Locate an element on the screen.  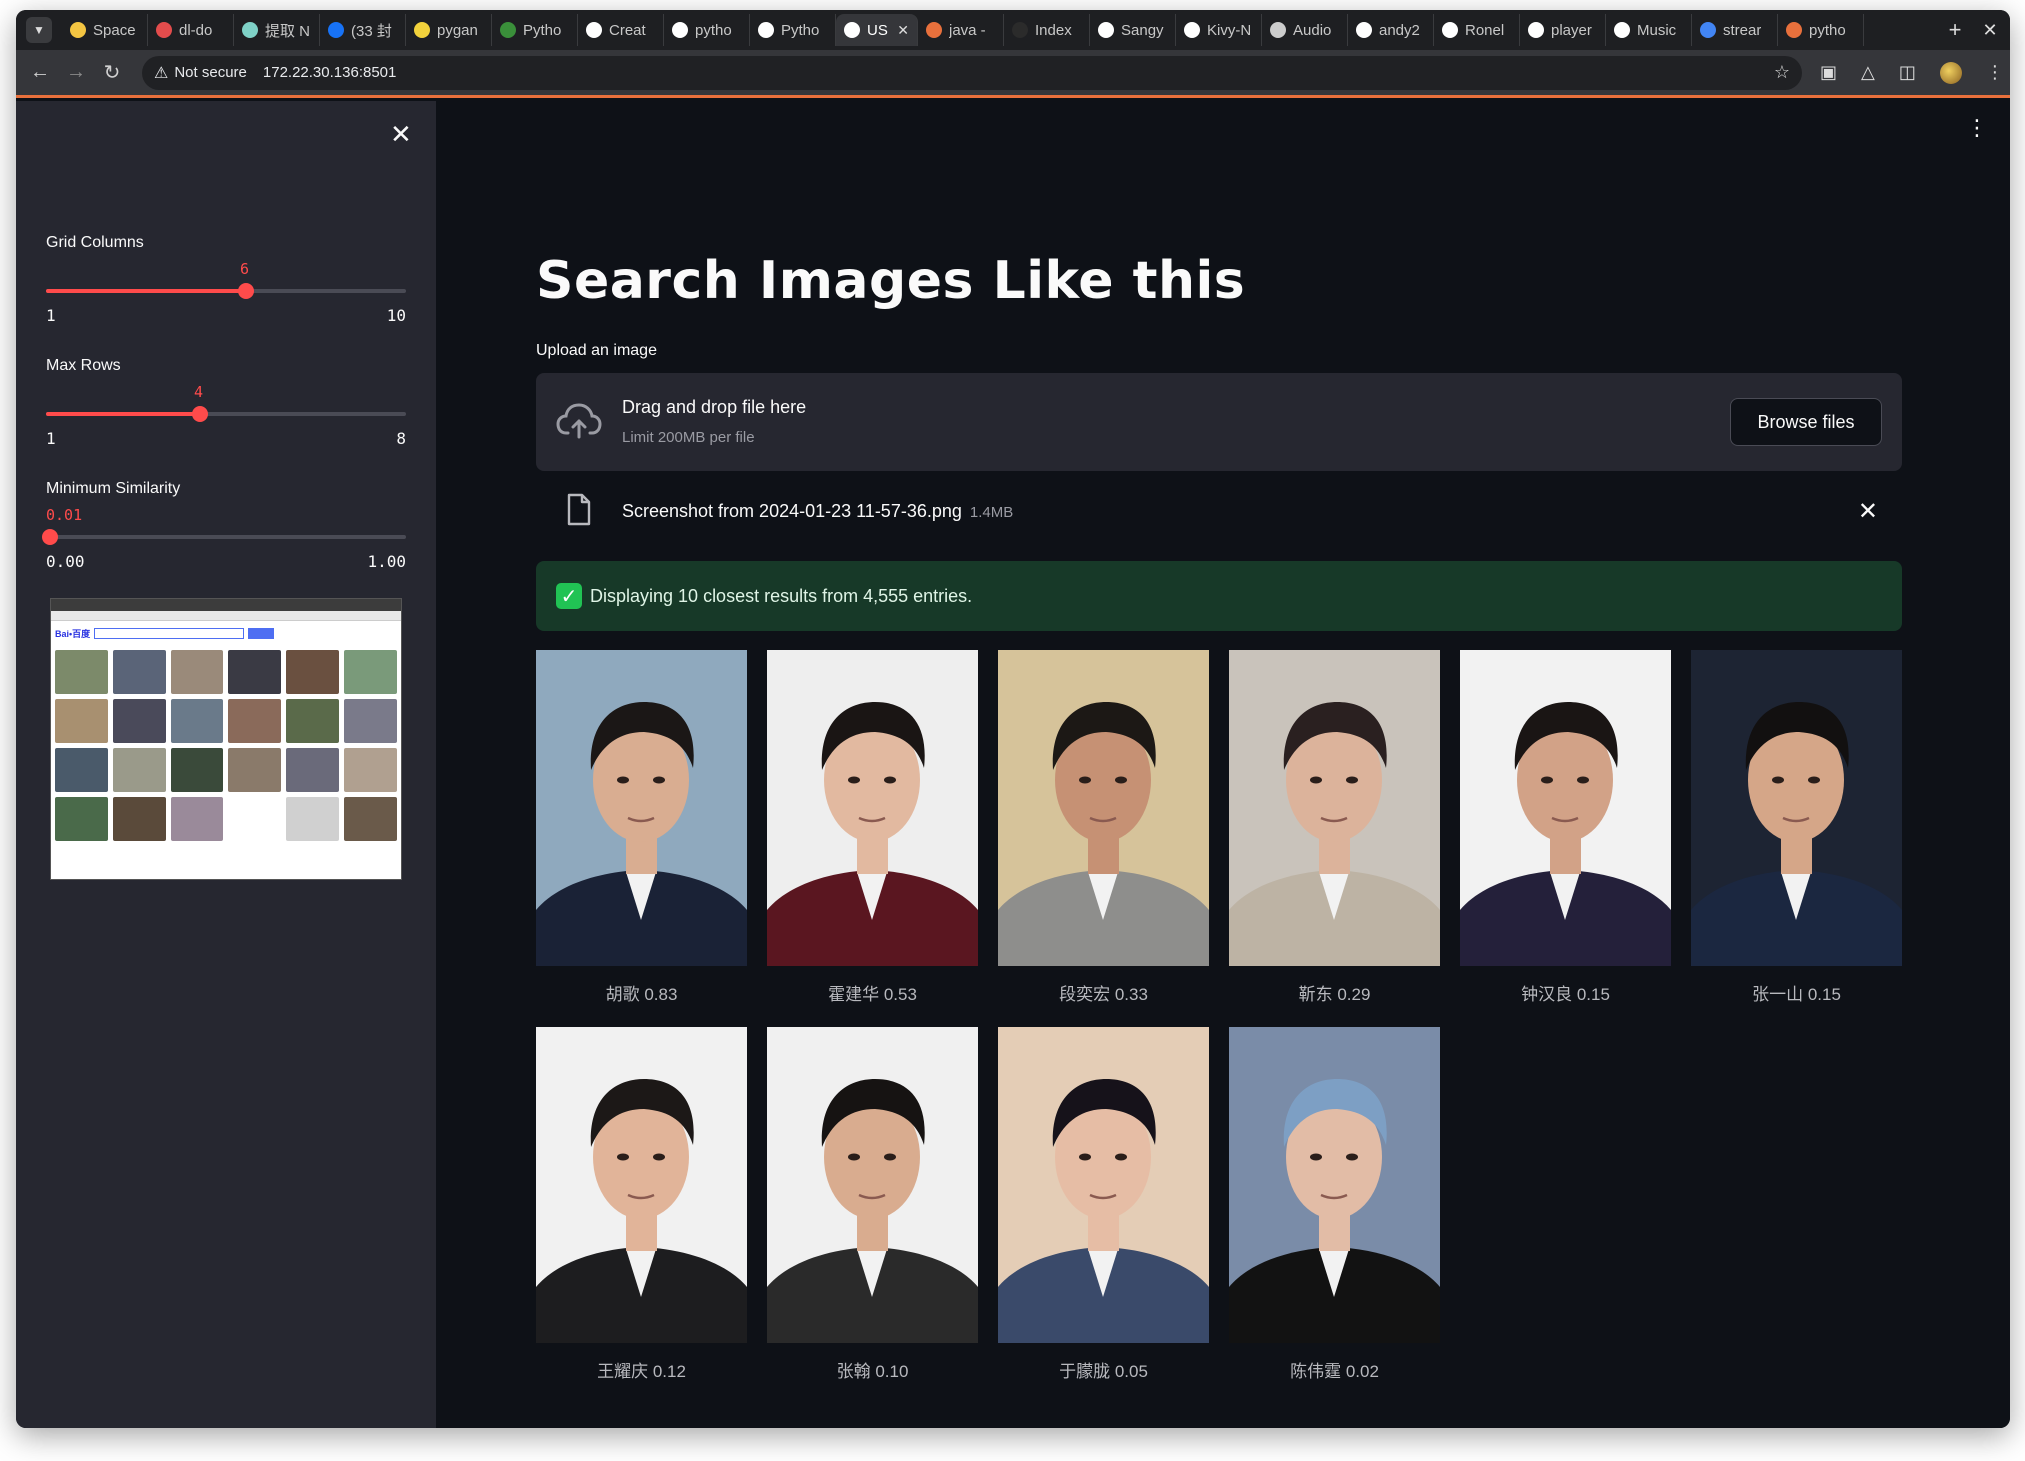
upload-label: Upload an image is located at coordinates (596, 350).